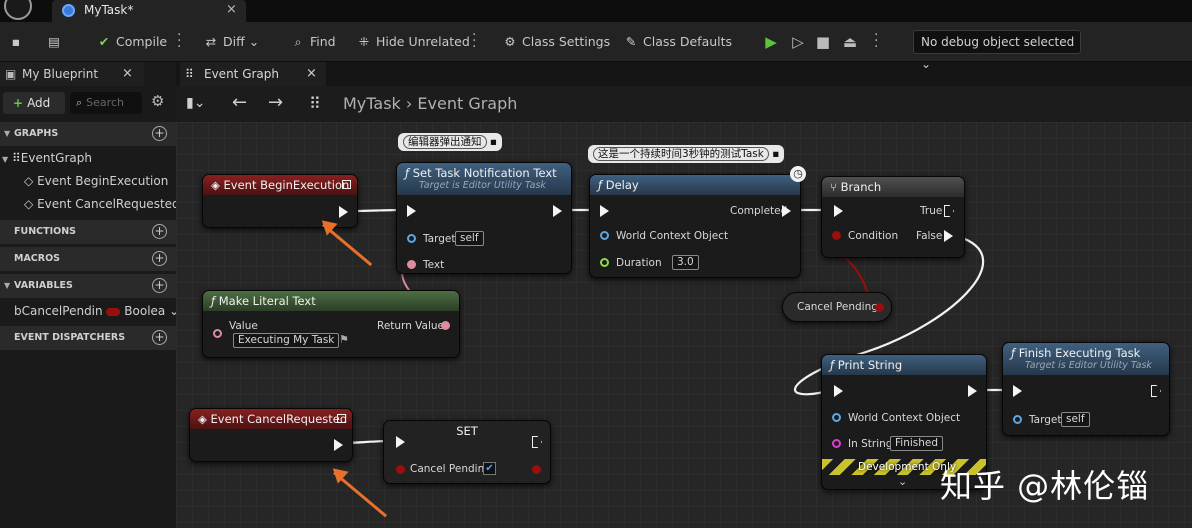  I want to click on event-cancel-requested-node: ◈ Event CancelRequested, so click(271, 435).